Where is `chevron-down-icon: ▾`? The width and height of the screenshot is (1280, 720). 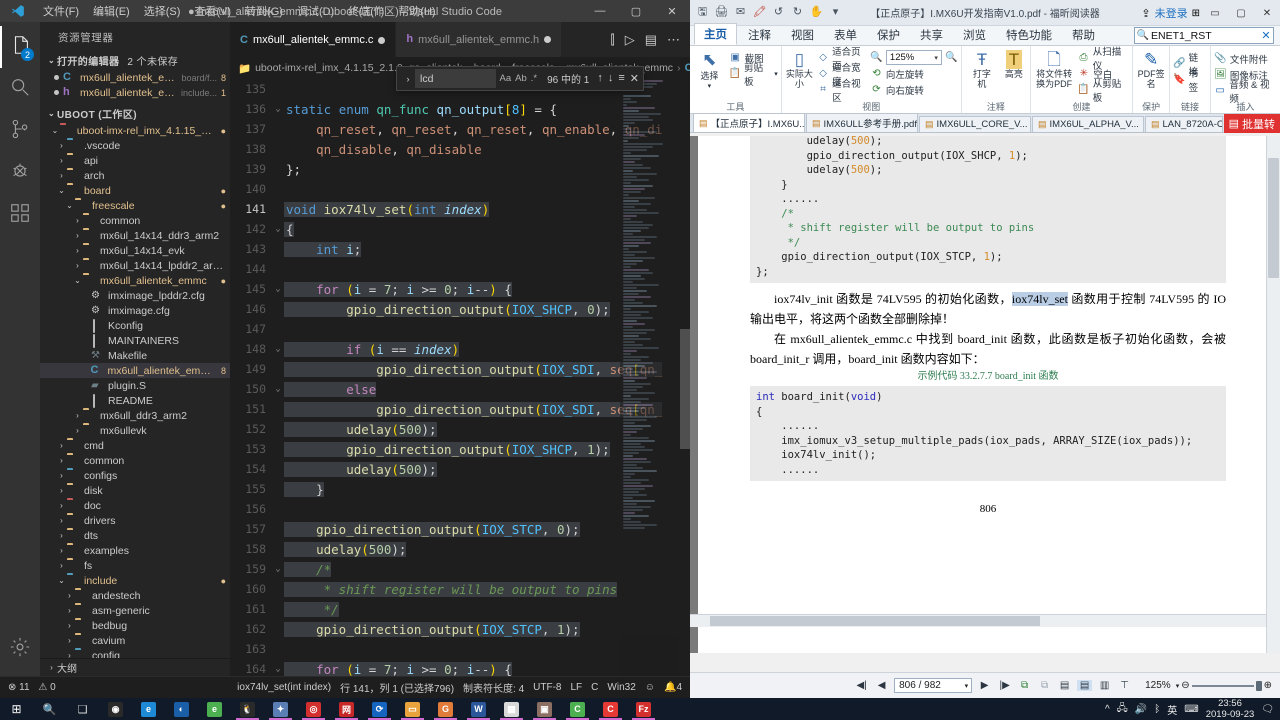 chevron-down-icon: ▾ is located at coordinates (1178, 686).